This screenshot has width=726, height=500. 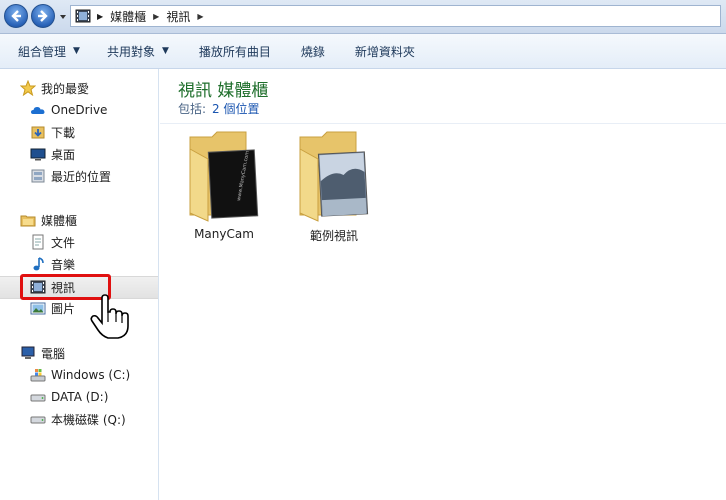 I want to click on back-button, so click(x=16, y=16).